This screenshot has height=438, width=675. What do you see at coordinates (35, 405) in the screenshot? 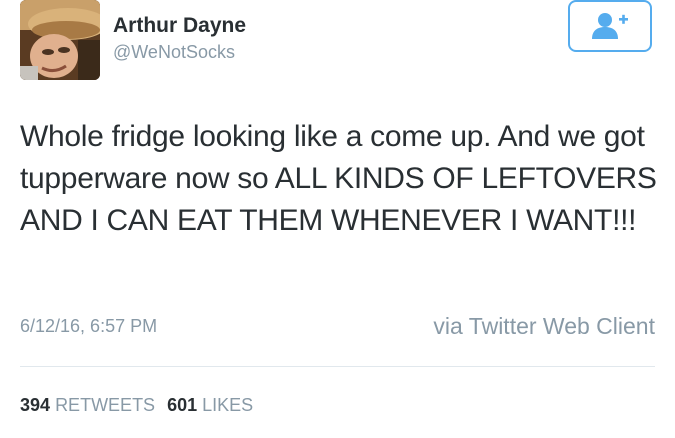
I see `retweets-count: 394` at bounding box center [35, 405].